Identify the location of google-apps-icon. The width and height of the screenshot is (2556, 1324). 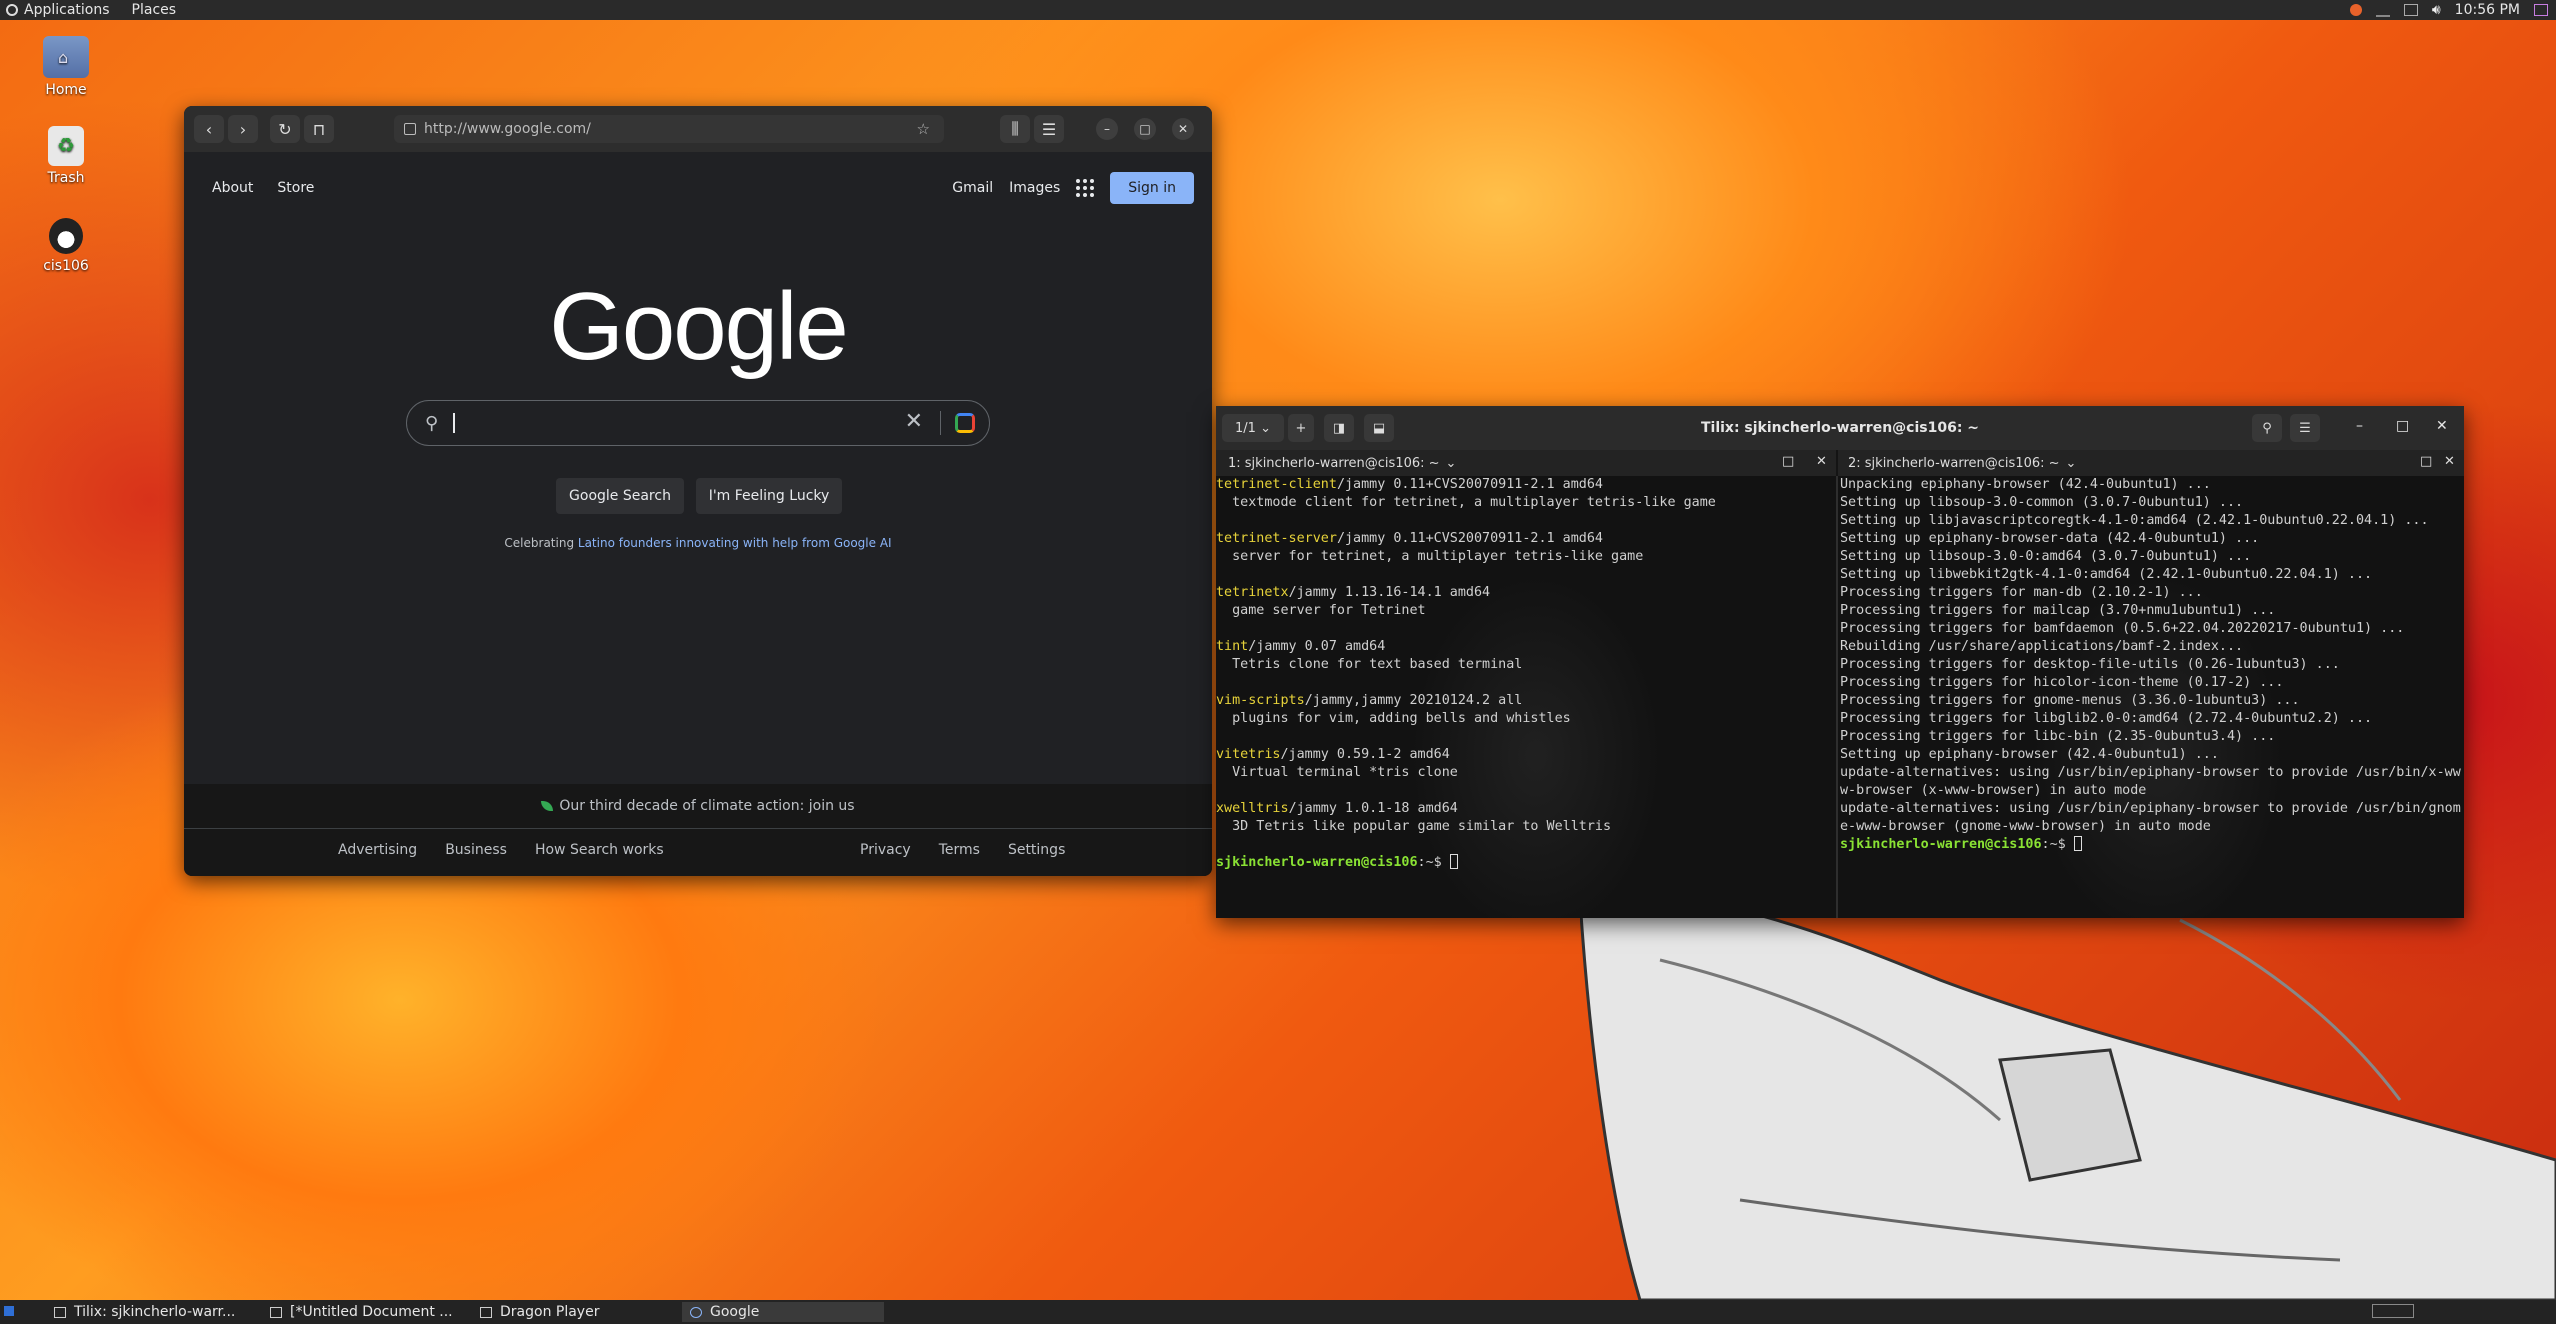
(1085, 188).